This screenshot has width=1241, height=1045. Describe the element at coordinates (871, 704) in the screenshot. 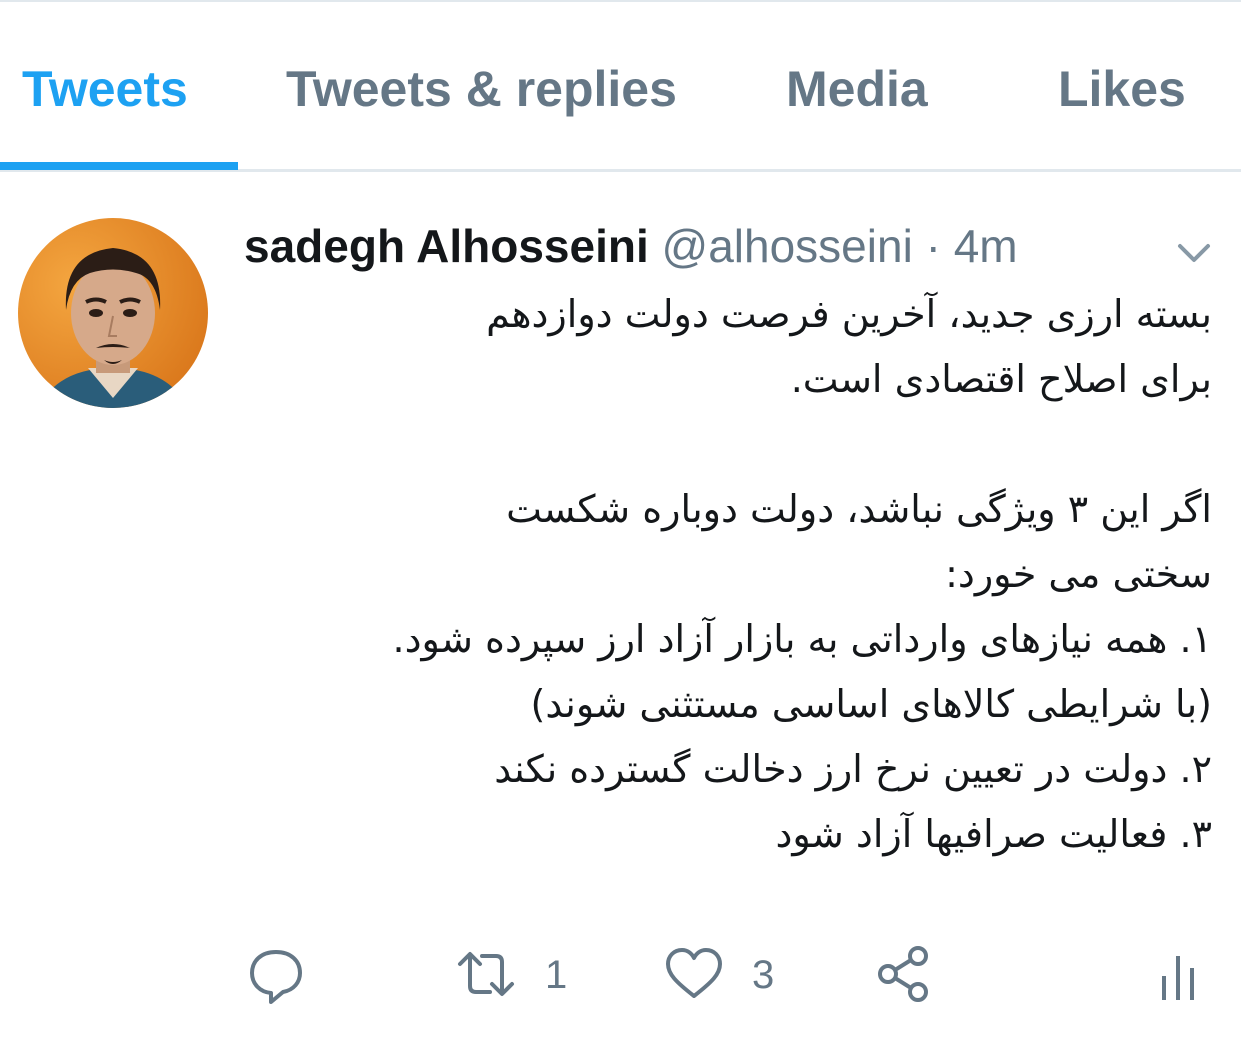

I see `tweet-text-line: (با شرایطی کالاهای اساسی مستثنی شوند)` at that location.